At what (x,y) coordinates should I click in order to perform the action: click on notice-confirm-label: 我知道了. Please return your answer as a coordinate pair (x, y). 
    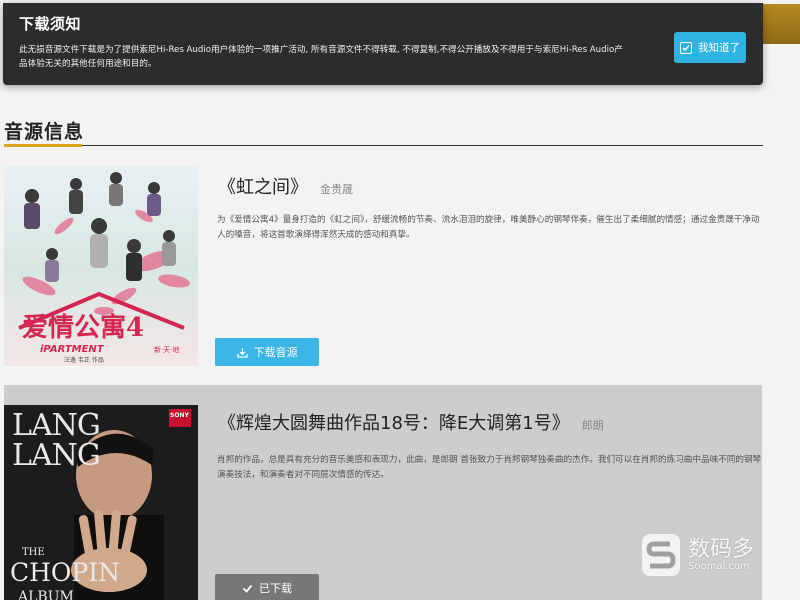
    Looking at the image, I should click on (719, 48).